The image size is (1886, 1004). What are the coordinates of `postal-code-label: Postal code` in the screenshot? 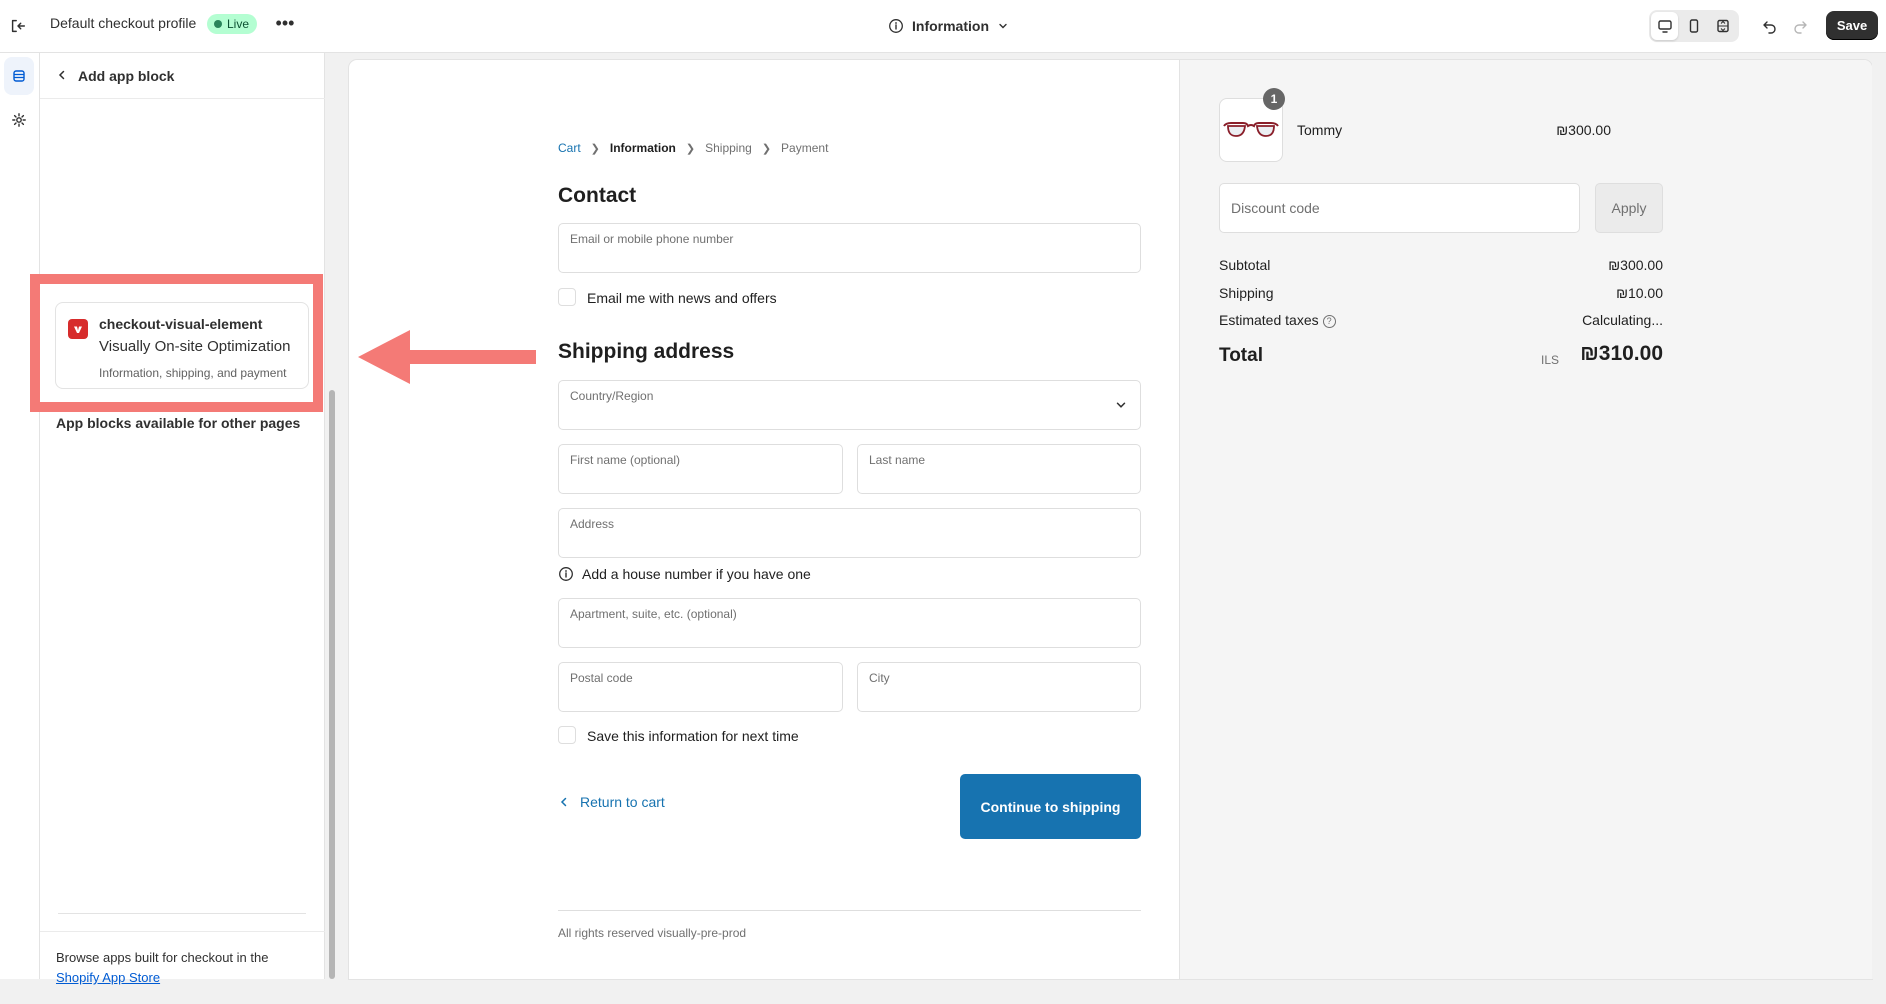 It's located at (601, 678).